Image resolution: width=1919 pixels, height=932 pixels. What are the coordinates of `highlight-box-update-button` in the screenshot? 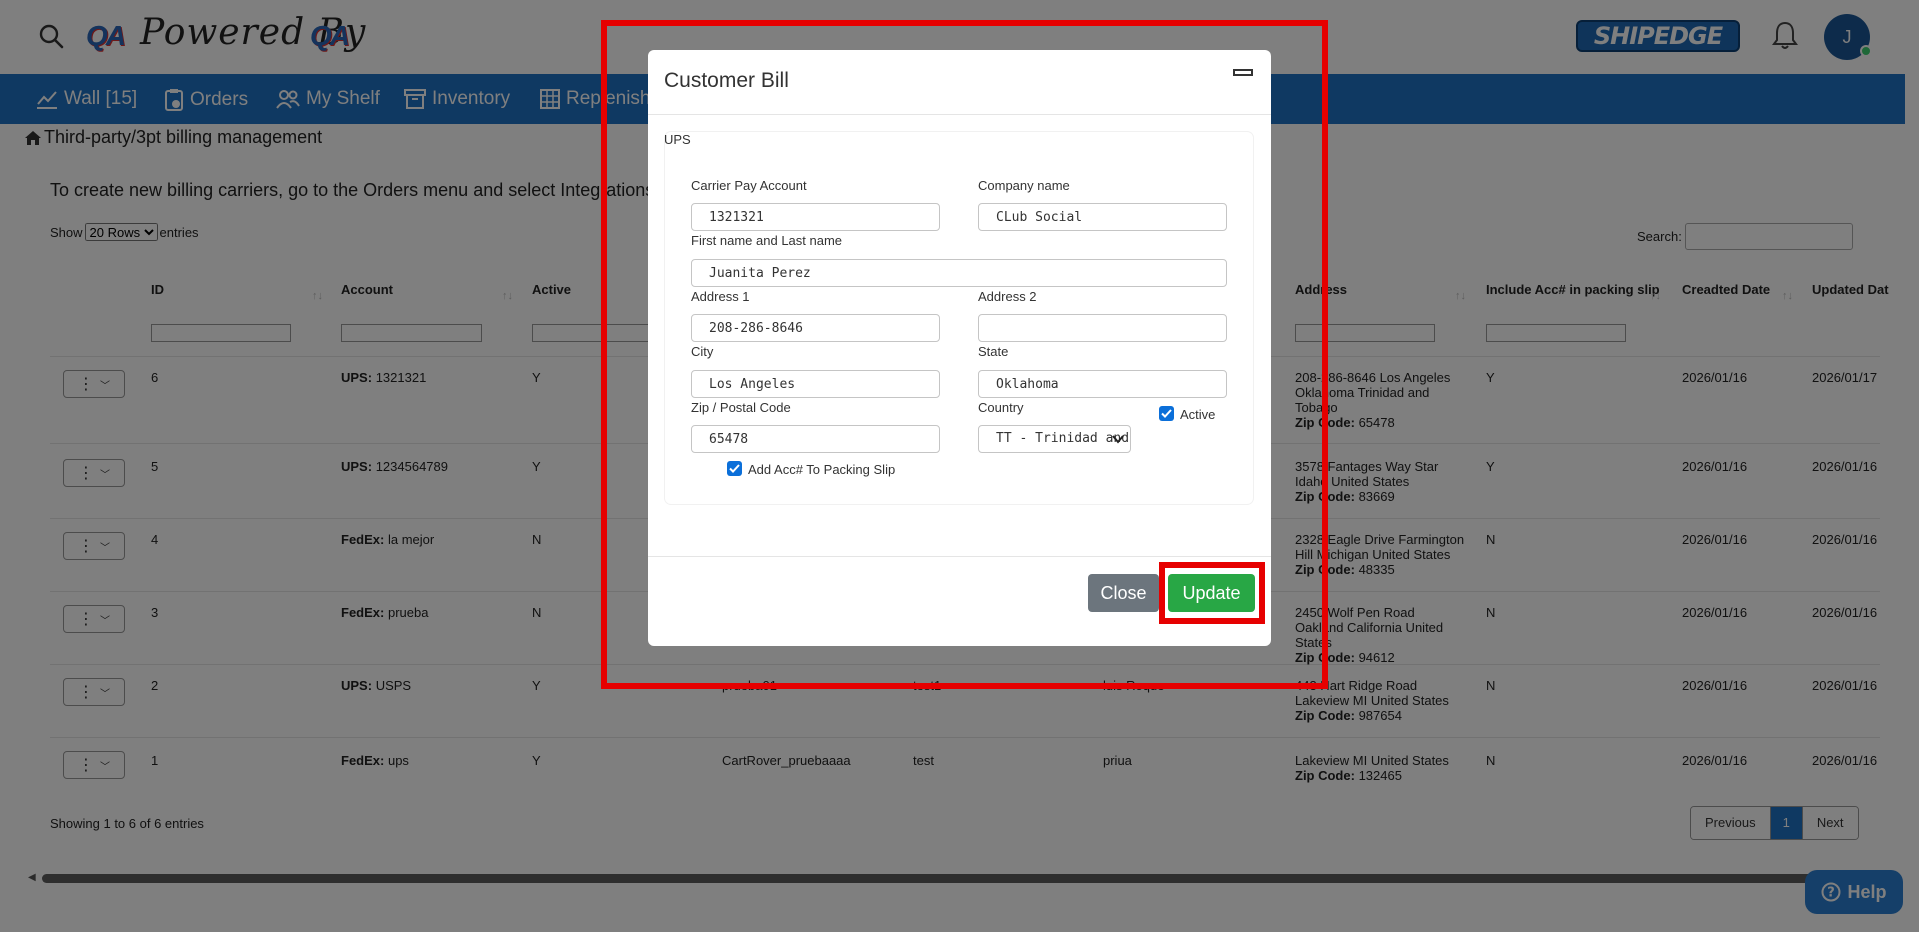 It's located at (1212, 593).